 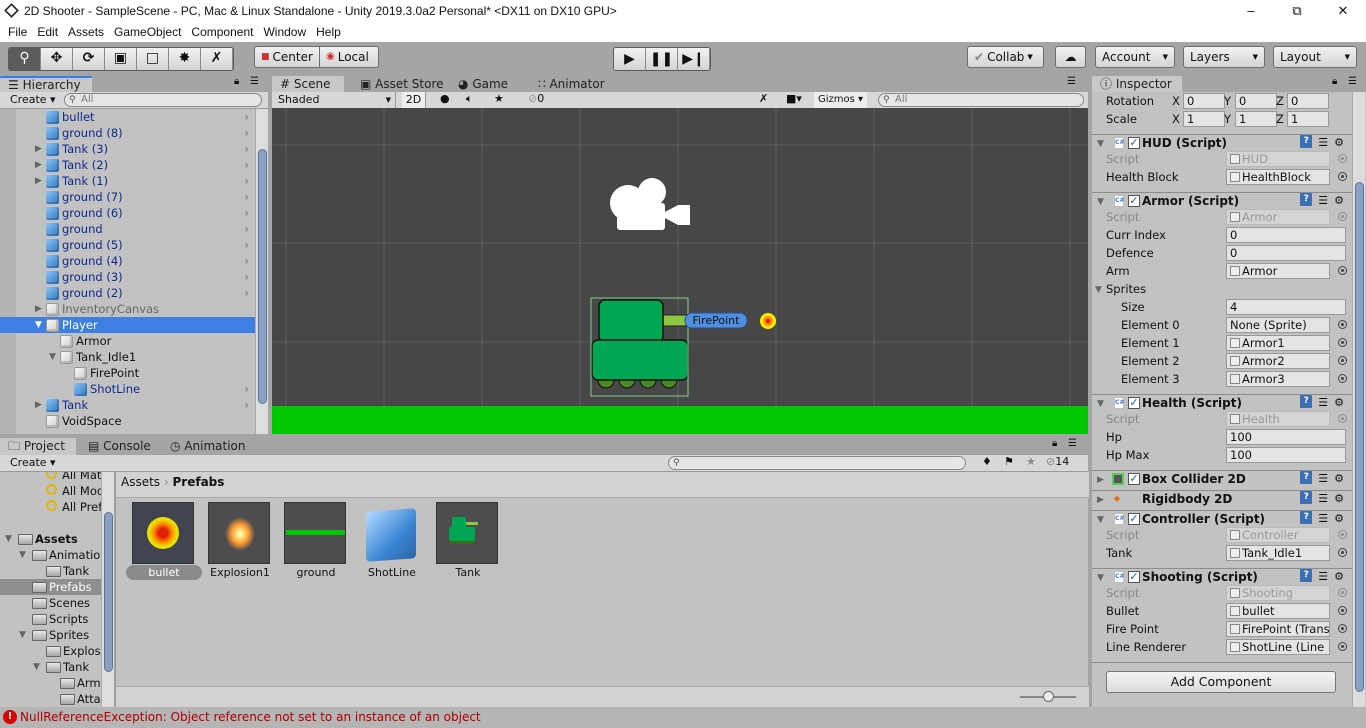 What do you see at coordinates (127, 373) in the screenshot?
I see `hierarchy-item: FirePoint` at bounding box center [127, 373].